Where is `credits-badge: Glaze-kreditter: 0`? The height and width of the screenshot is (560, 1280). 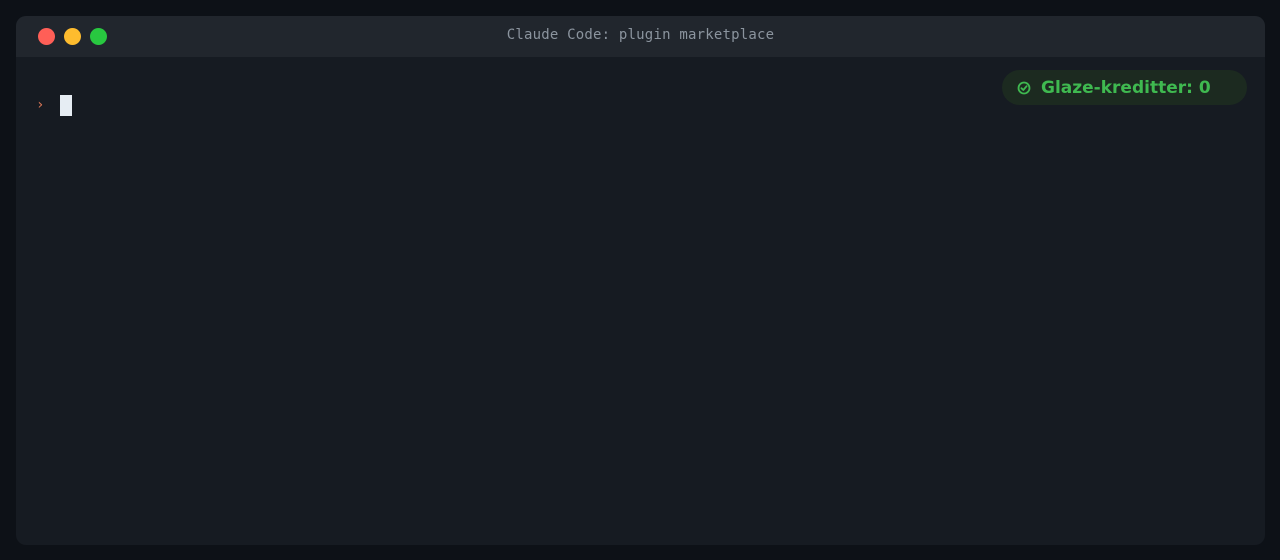 credits-badge: Glaze-kreditter: 0 is located at coordinates (1124, 87).